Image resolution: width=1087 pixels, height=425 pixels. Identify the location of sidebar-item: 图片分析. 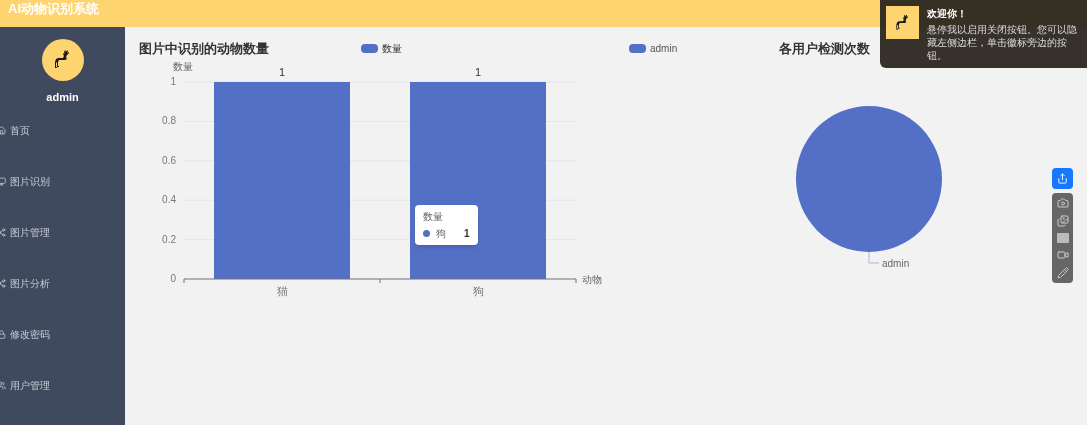
(62, 283).